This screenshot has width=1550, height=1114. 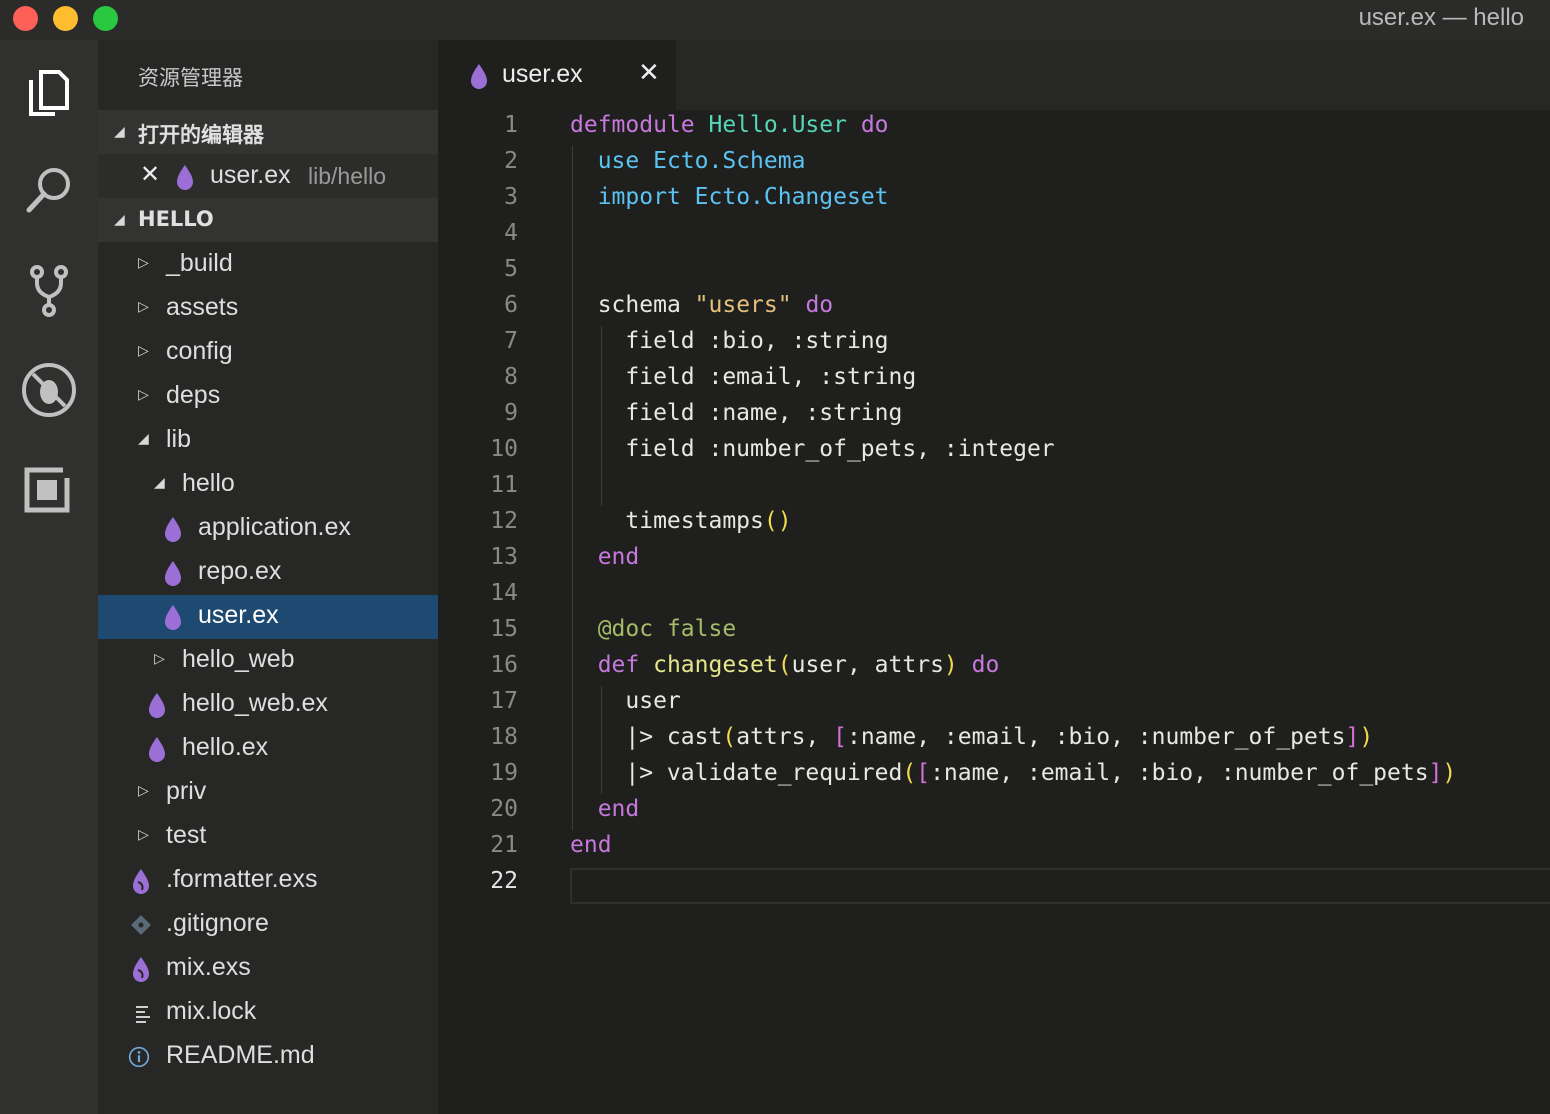 What do you see at coordinates (511, 125) in the screenshot?
I see `line-number: 1` at bounding box center [511, 125].